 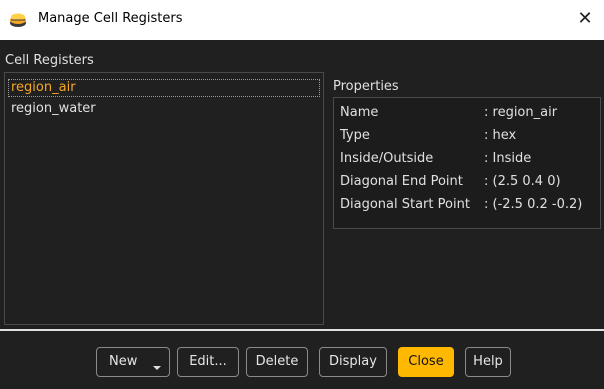 What do you see at coordinates (359, 112) in the screenshot?
I see `property-key: Name` at bounding box center [359, 112].